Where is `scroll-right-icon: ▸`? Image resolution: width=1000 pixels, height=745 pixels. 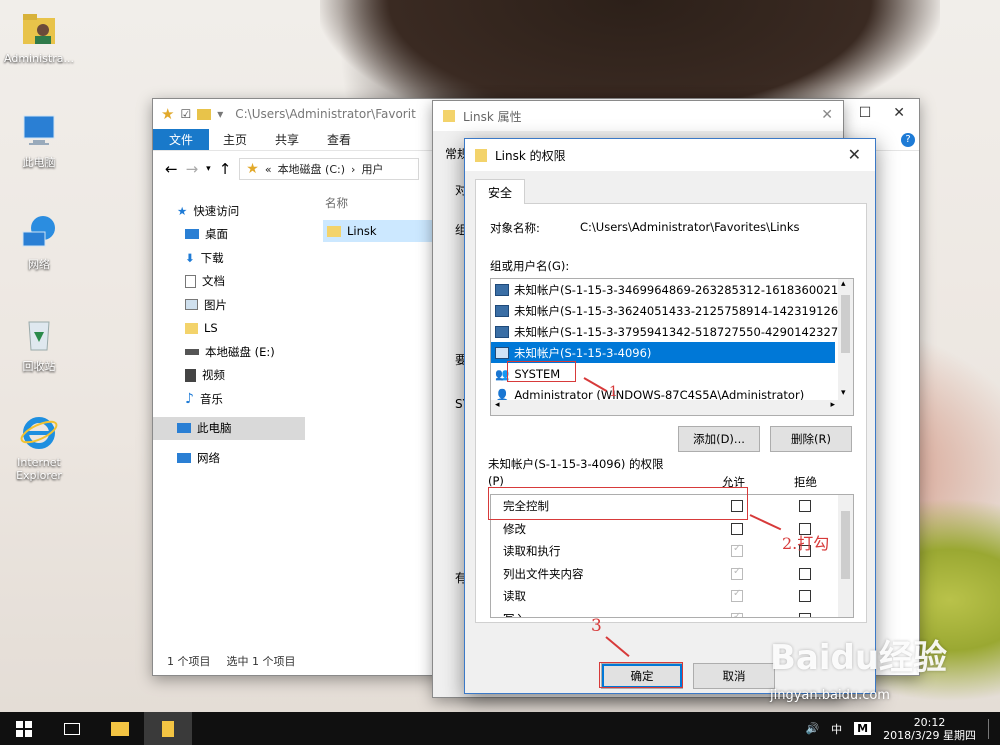
scroll-right-icon: ▸ is located at coordinates (832, 405).